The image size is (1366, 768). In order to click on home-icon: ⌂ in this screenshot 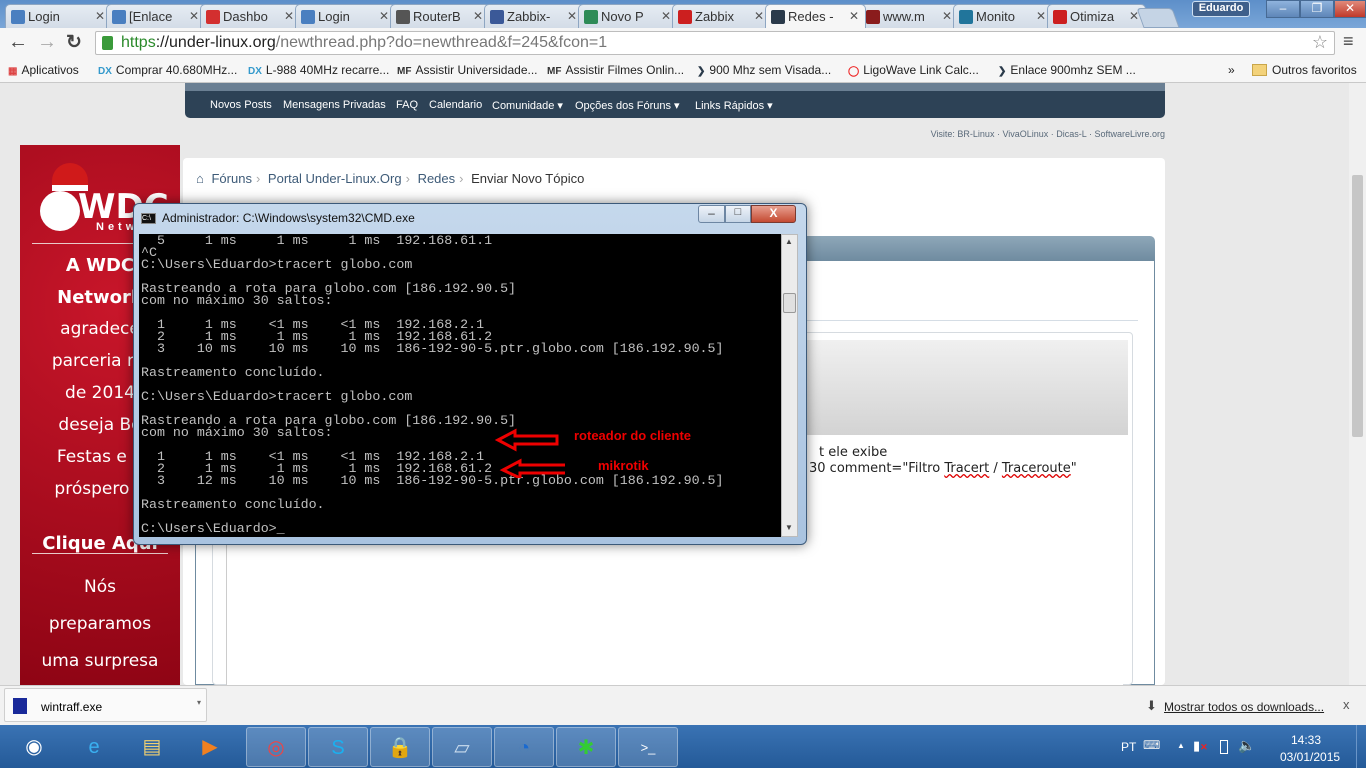, I will do `click(200, 178)`.